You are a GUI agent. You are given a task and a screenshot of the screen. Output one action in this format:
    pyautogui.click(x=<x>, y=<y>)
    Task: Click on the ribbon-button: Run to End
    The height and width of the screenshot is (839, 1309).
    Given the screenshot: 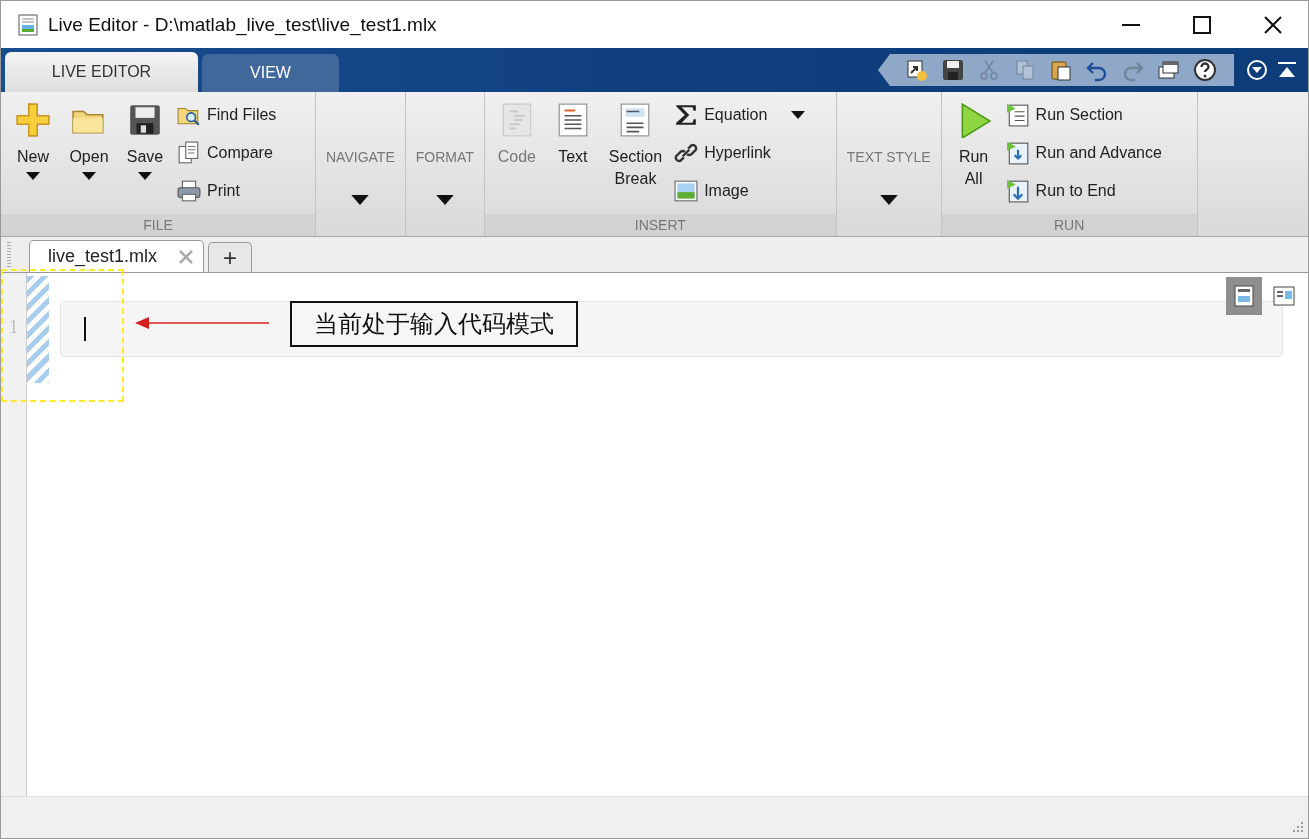 What is the action you would take?
    pyautogui.click(x=1083, y=191)
    